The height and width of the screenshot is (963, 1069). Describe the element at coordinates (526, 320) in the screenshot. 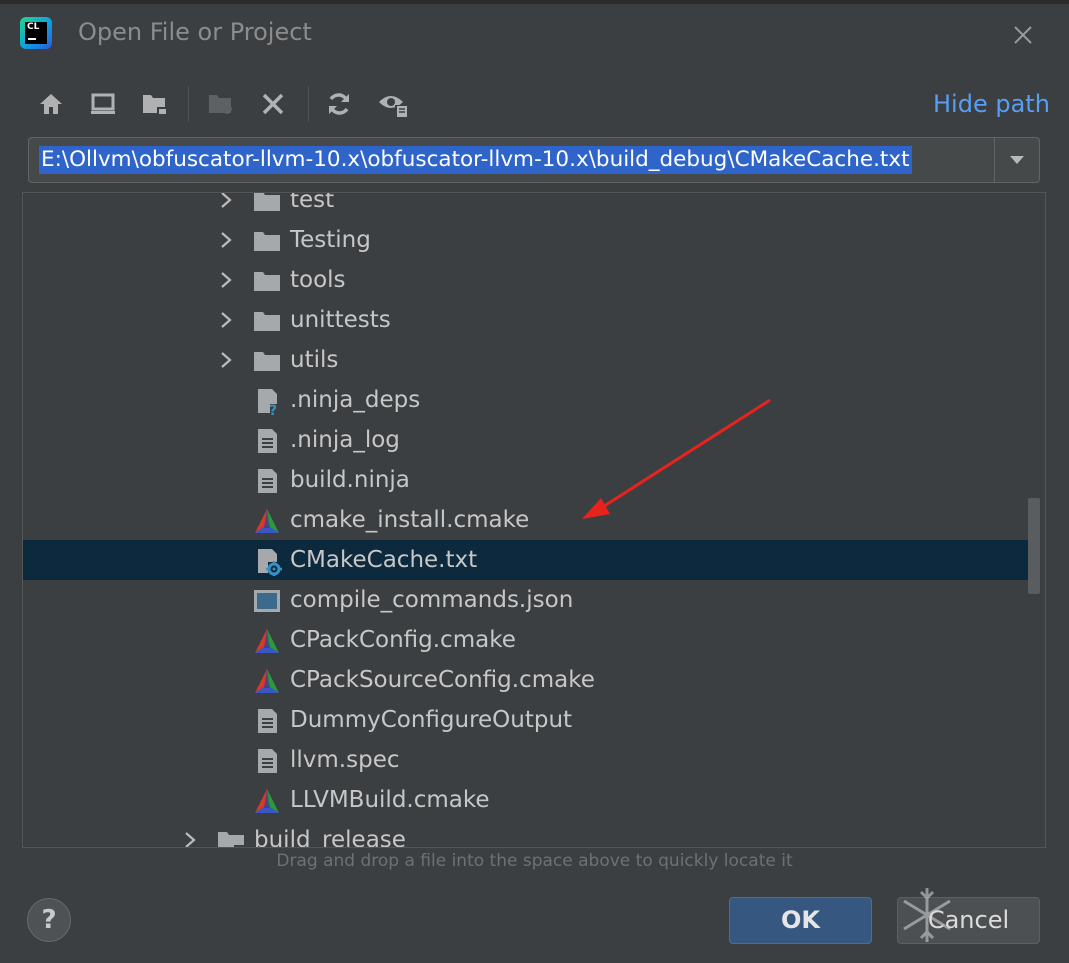

I see `tree-row: unittests` at that location.